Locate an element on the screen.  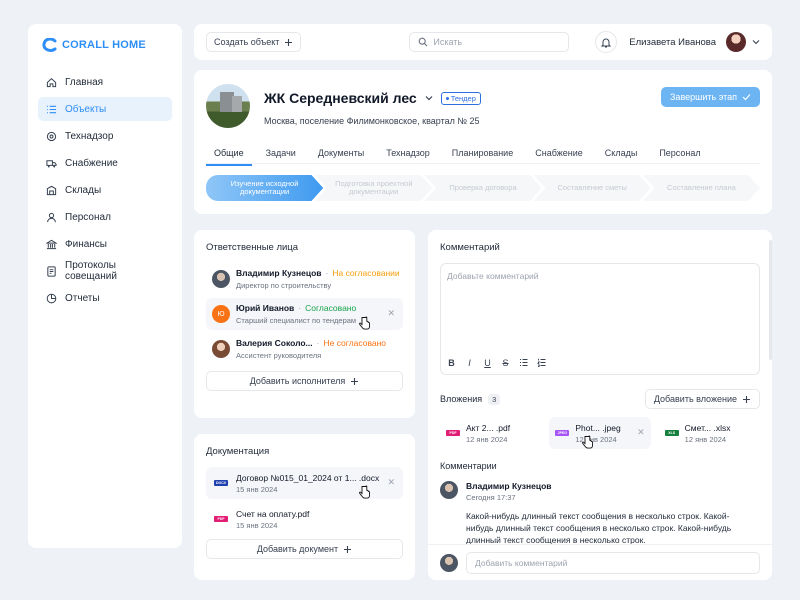
sidebar-item-label: Главная is located at coordinates (84, 82).